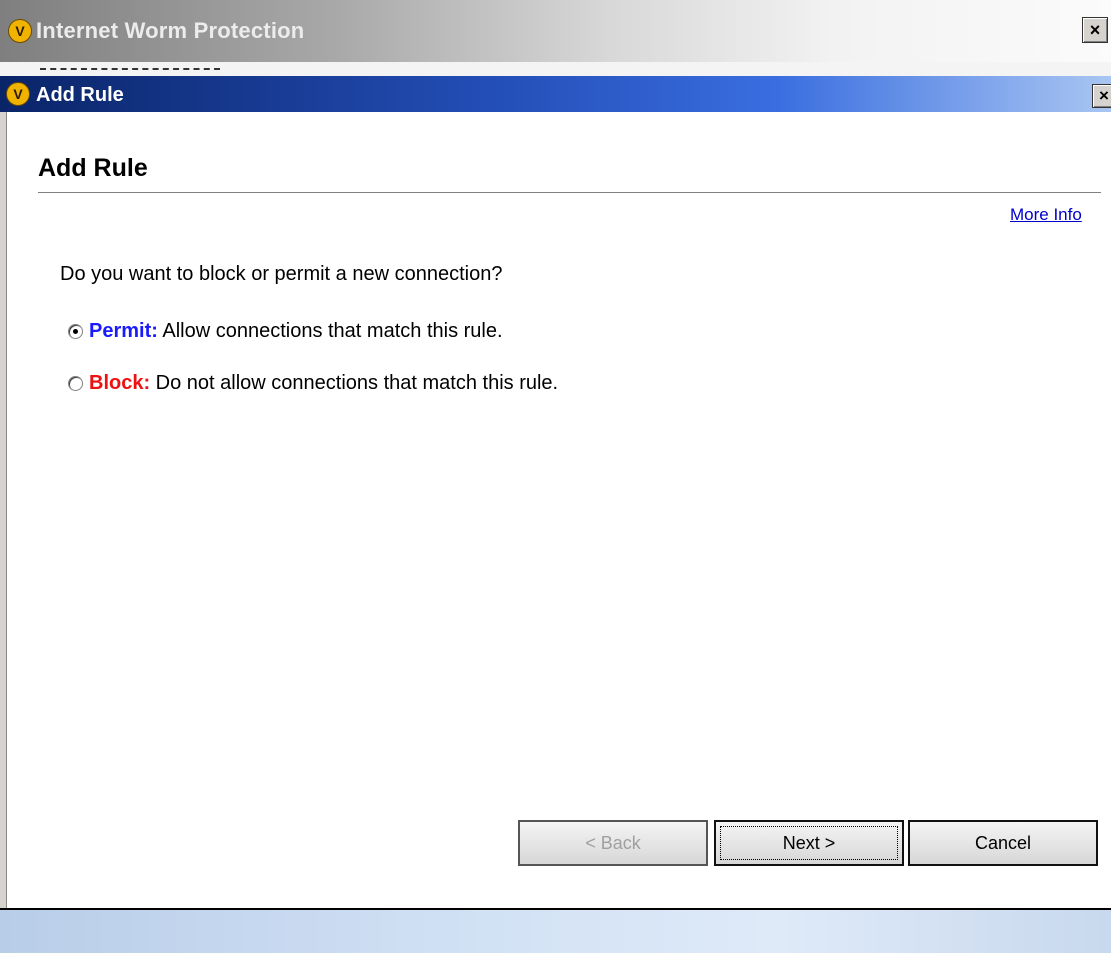  I want to click on parent-close-button: ×, so click(1095, 30).